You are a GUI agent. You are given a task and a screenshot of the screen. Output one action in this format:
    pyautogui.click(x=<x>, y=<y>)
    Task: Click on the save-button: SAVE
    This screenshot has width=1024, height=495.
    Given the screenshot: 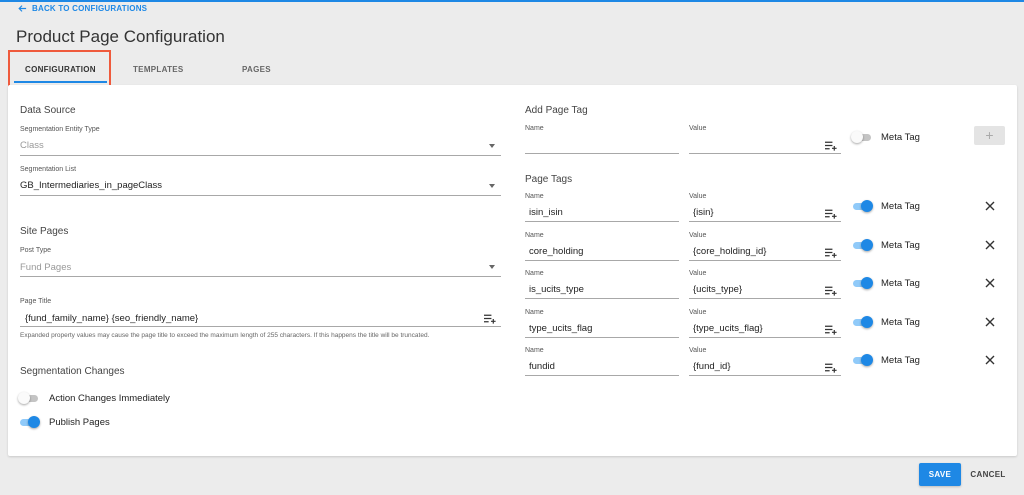 What is the action you would take?
    pyautogui.click(x=940, y=474)
    